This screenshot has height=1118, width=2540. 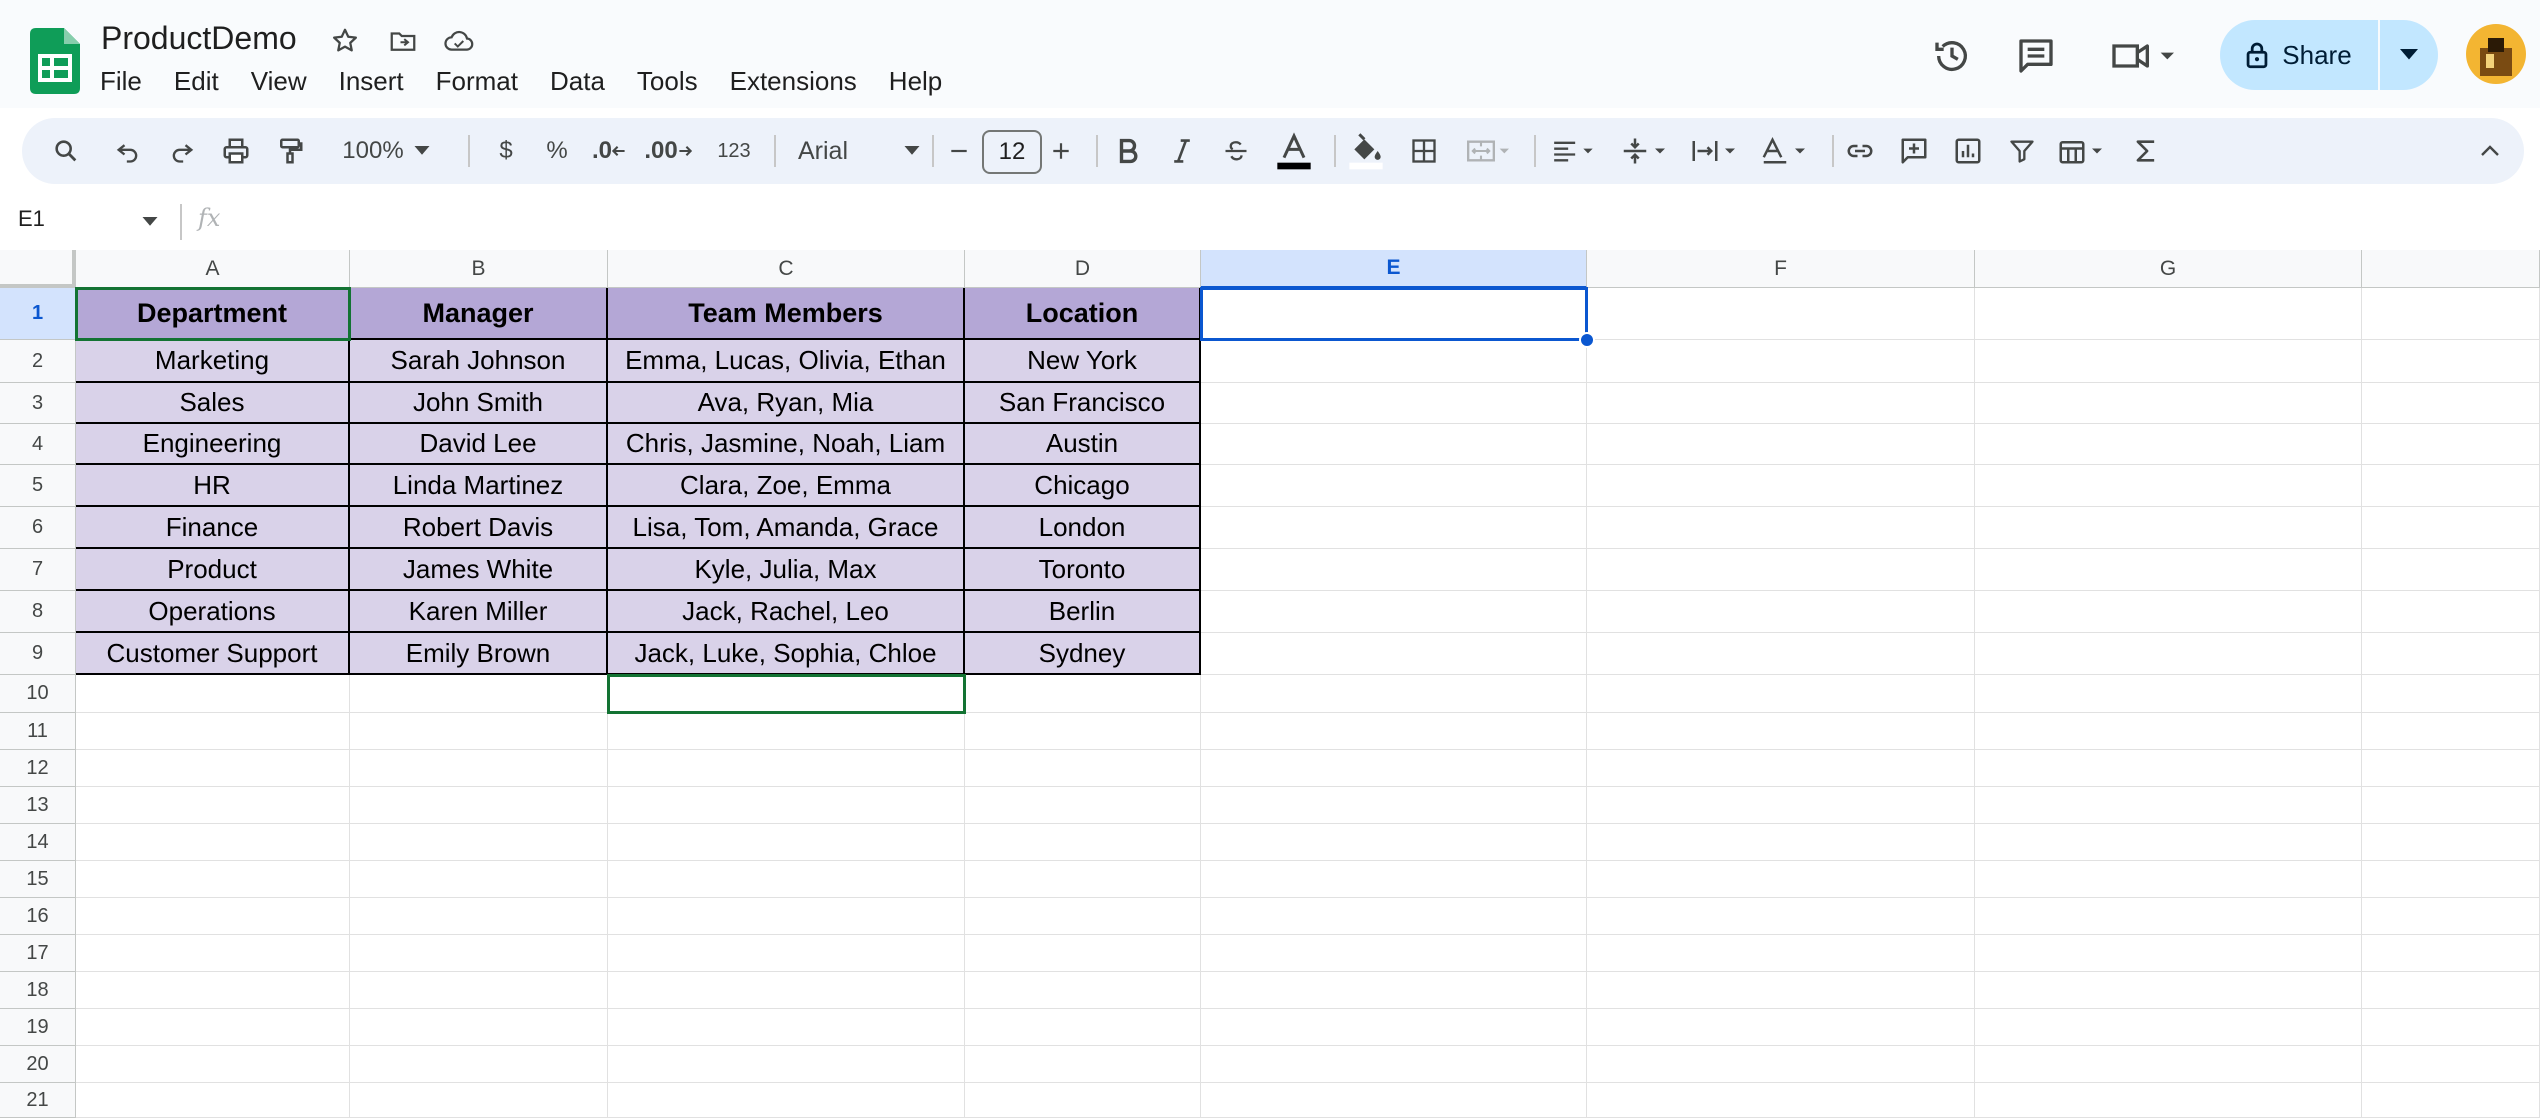 I want to click on empty-cell-b19, so click(x=479, y=1027).